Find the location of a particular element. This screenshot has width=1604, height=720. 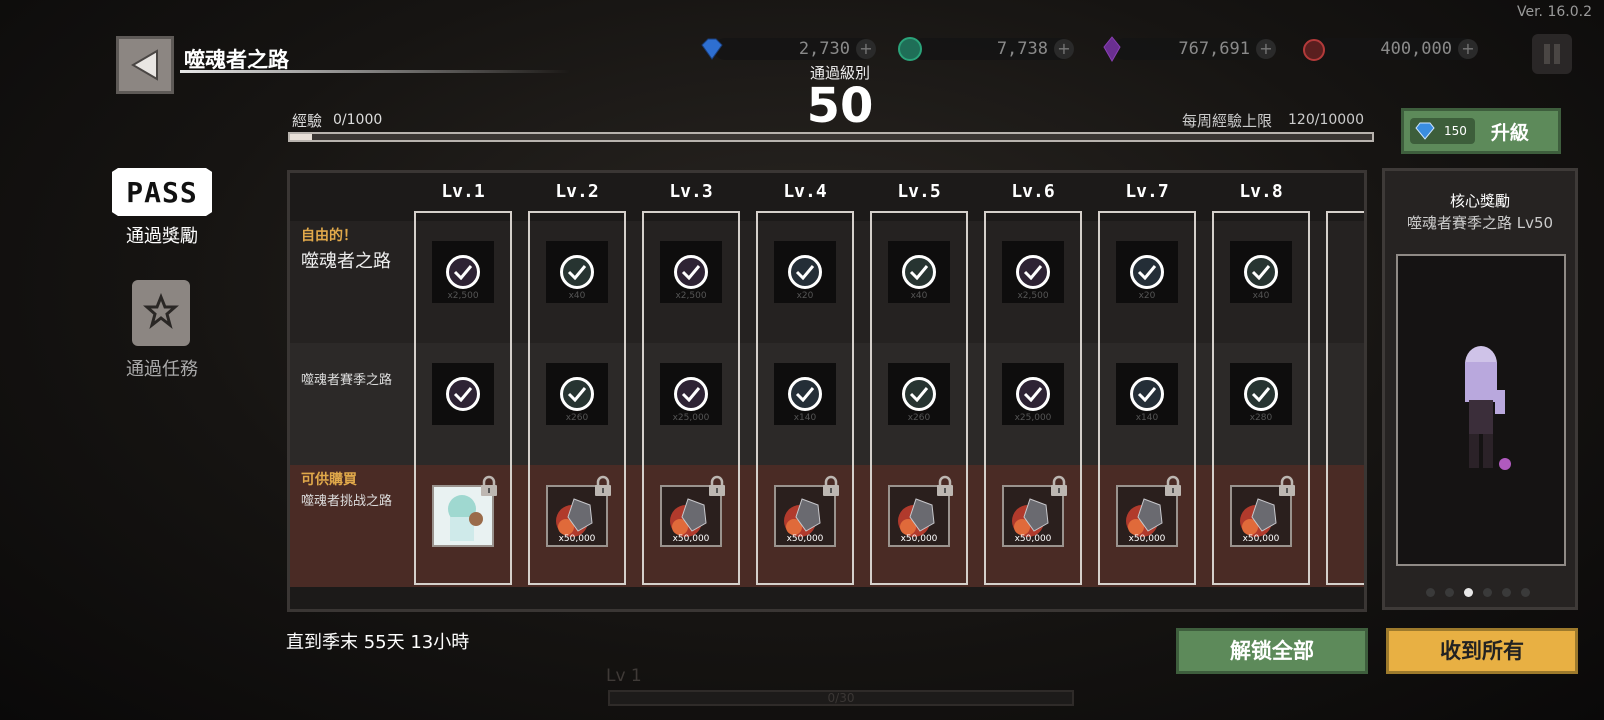

currency-value: 767,691 is located at coordinates (1214, 49).